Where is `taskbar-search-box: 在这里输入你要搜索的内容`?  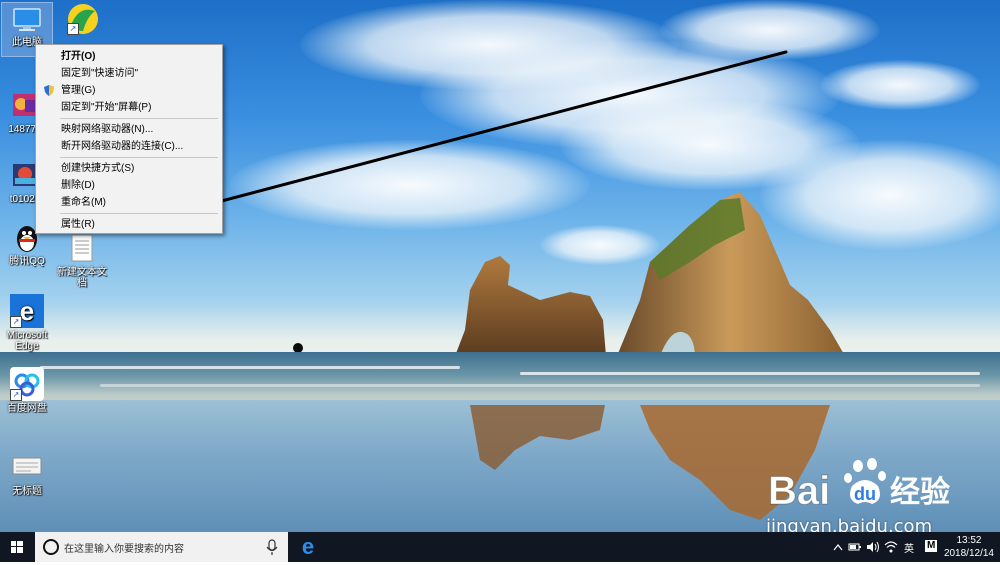
taskbar-search-box: 在这里输入你要搜索的内容 is located at coordinates (161, 547).